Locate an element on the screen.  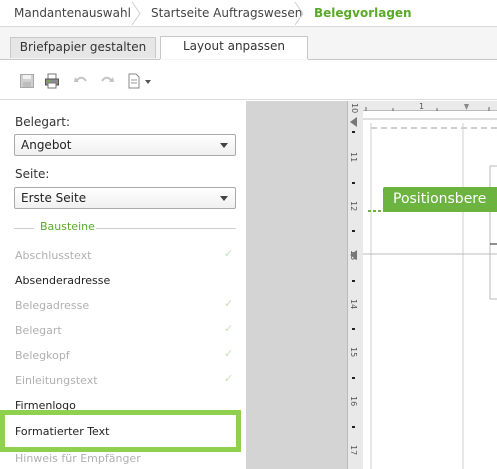
baustein-item-belegkopf: Belegkopf is located at coordinates (42, 355).